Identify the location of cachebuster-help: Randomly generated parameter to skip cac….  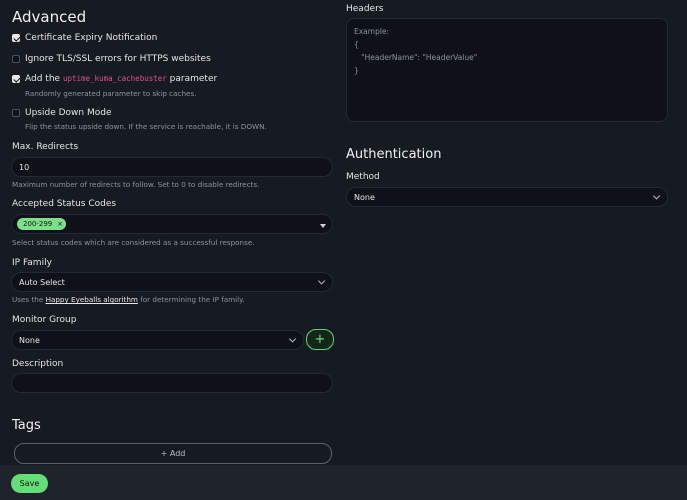
(111, 93).